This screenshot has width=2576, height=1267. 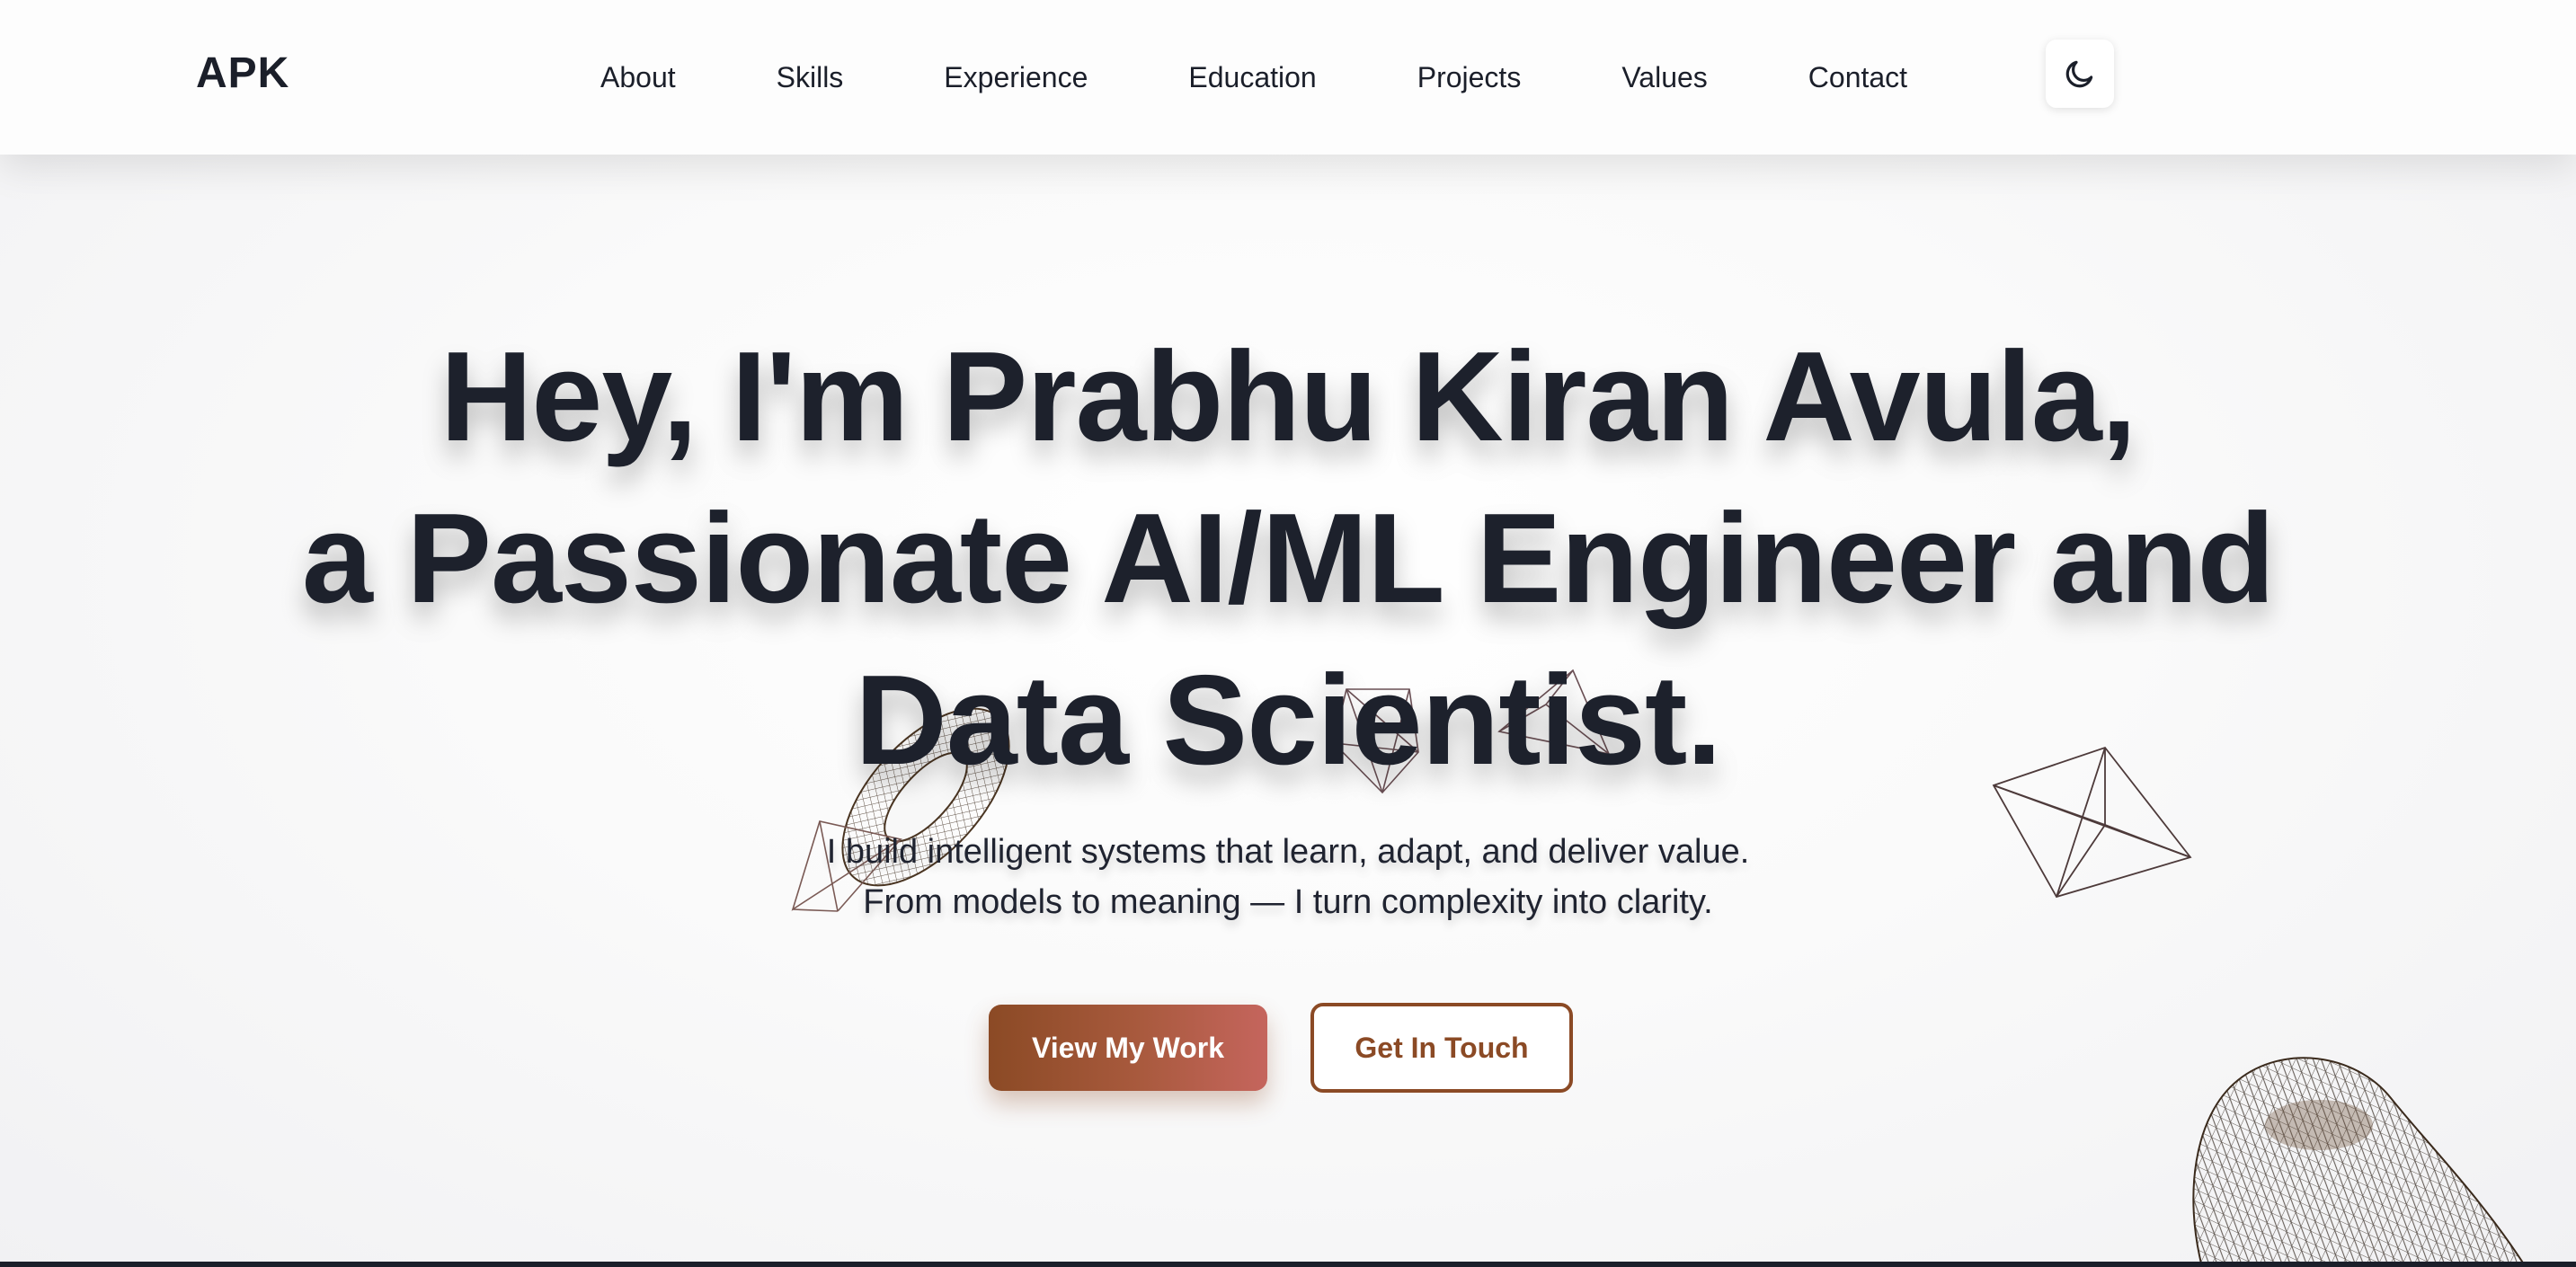 What do you see at coordinates (1469, 77) in the screenshot?
I see `nav-link-projects: Projects` at bounding box center [1469, 77].